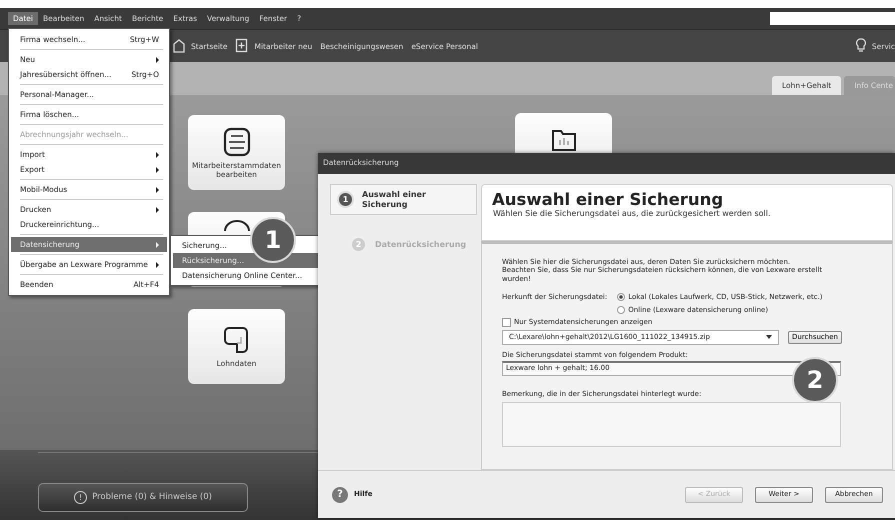  I want to click on add-document-icon, so click(242, 46).